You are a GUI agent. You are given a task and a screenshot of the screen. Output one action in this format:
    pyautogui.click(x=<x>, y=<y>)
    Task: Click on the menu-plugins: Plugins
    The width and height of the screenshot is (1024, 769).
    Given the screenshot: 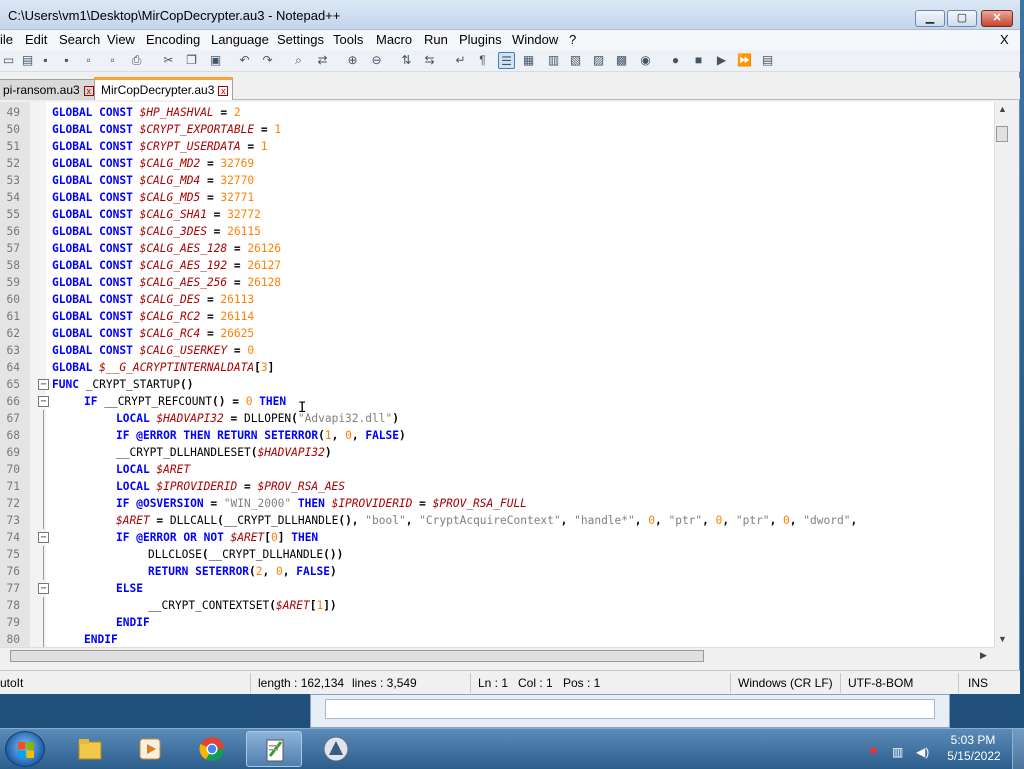 What is the action you would take?
    pyautogui.click(x=480, y=39)
    